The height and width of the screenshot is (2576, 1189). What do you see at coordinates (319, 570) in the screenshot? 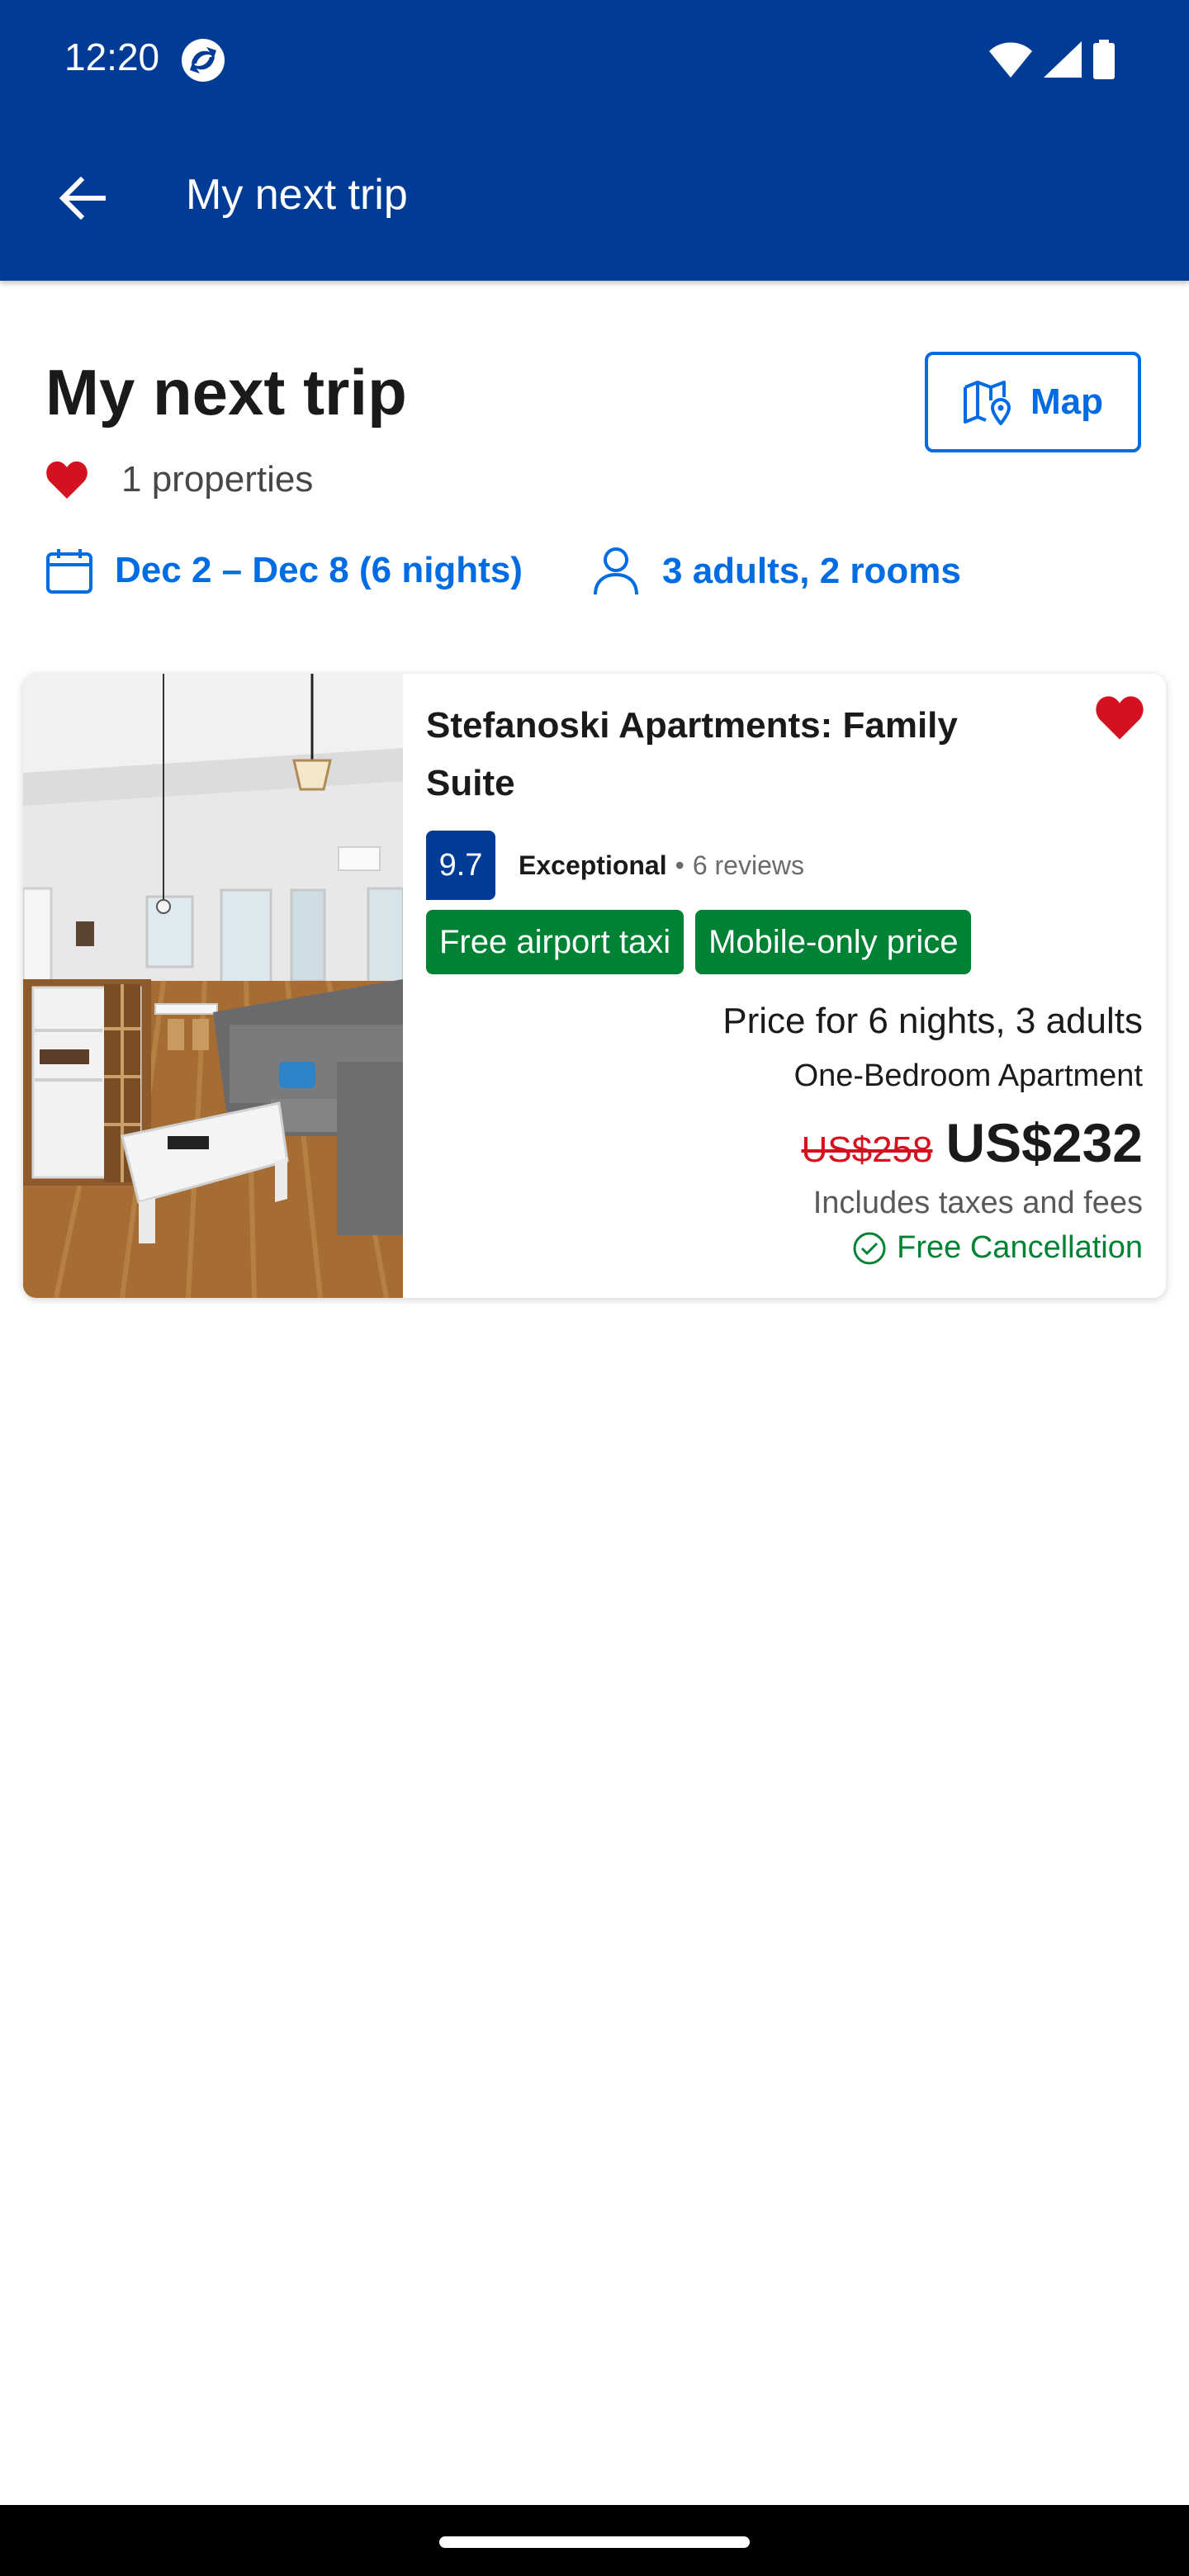
I see `dates-label: Dec 2 – Dec 8 (6 nights)` at bounding box center [319, 570].